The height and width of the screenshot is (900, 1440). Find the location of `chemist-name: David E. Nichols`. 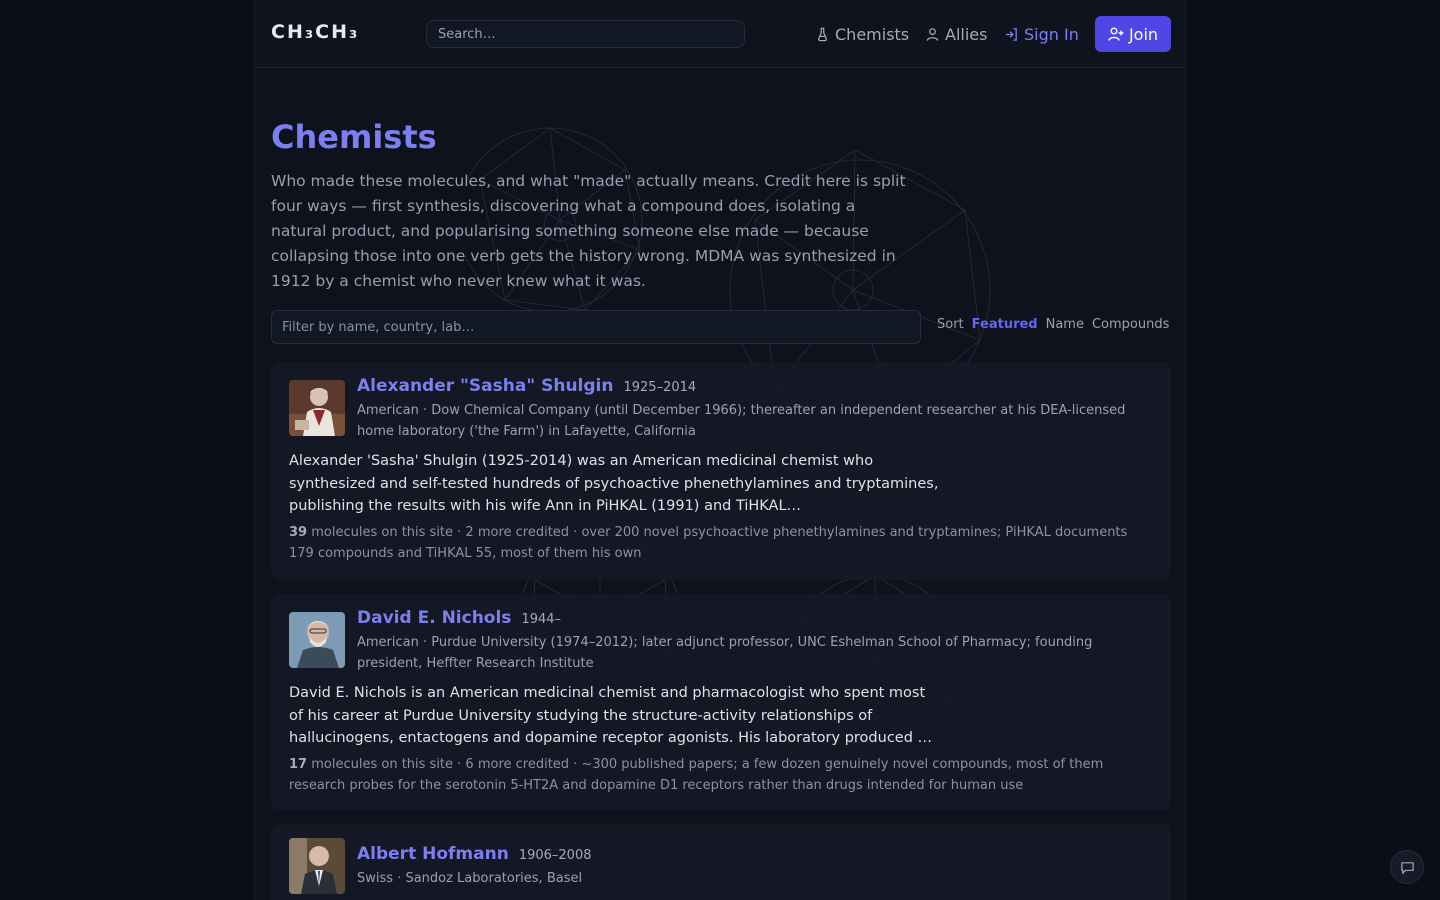

chemist-name: David E. Nichols is located at coordinates (434, 618).